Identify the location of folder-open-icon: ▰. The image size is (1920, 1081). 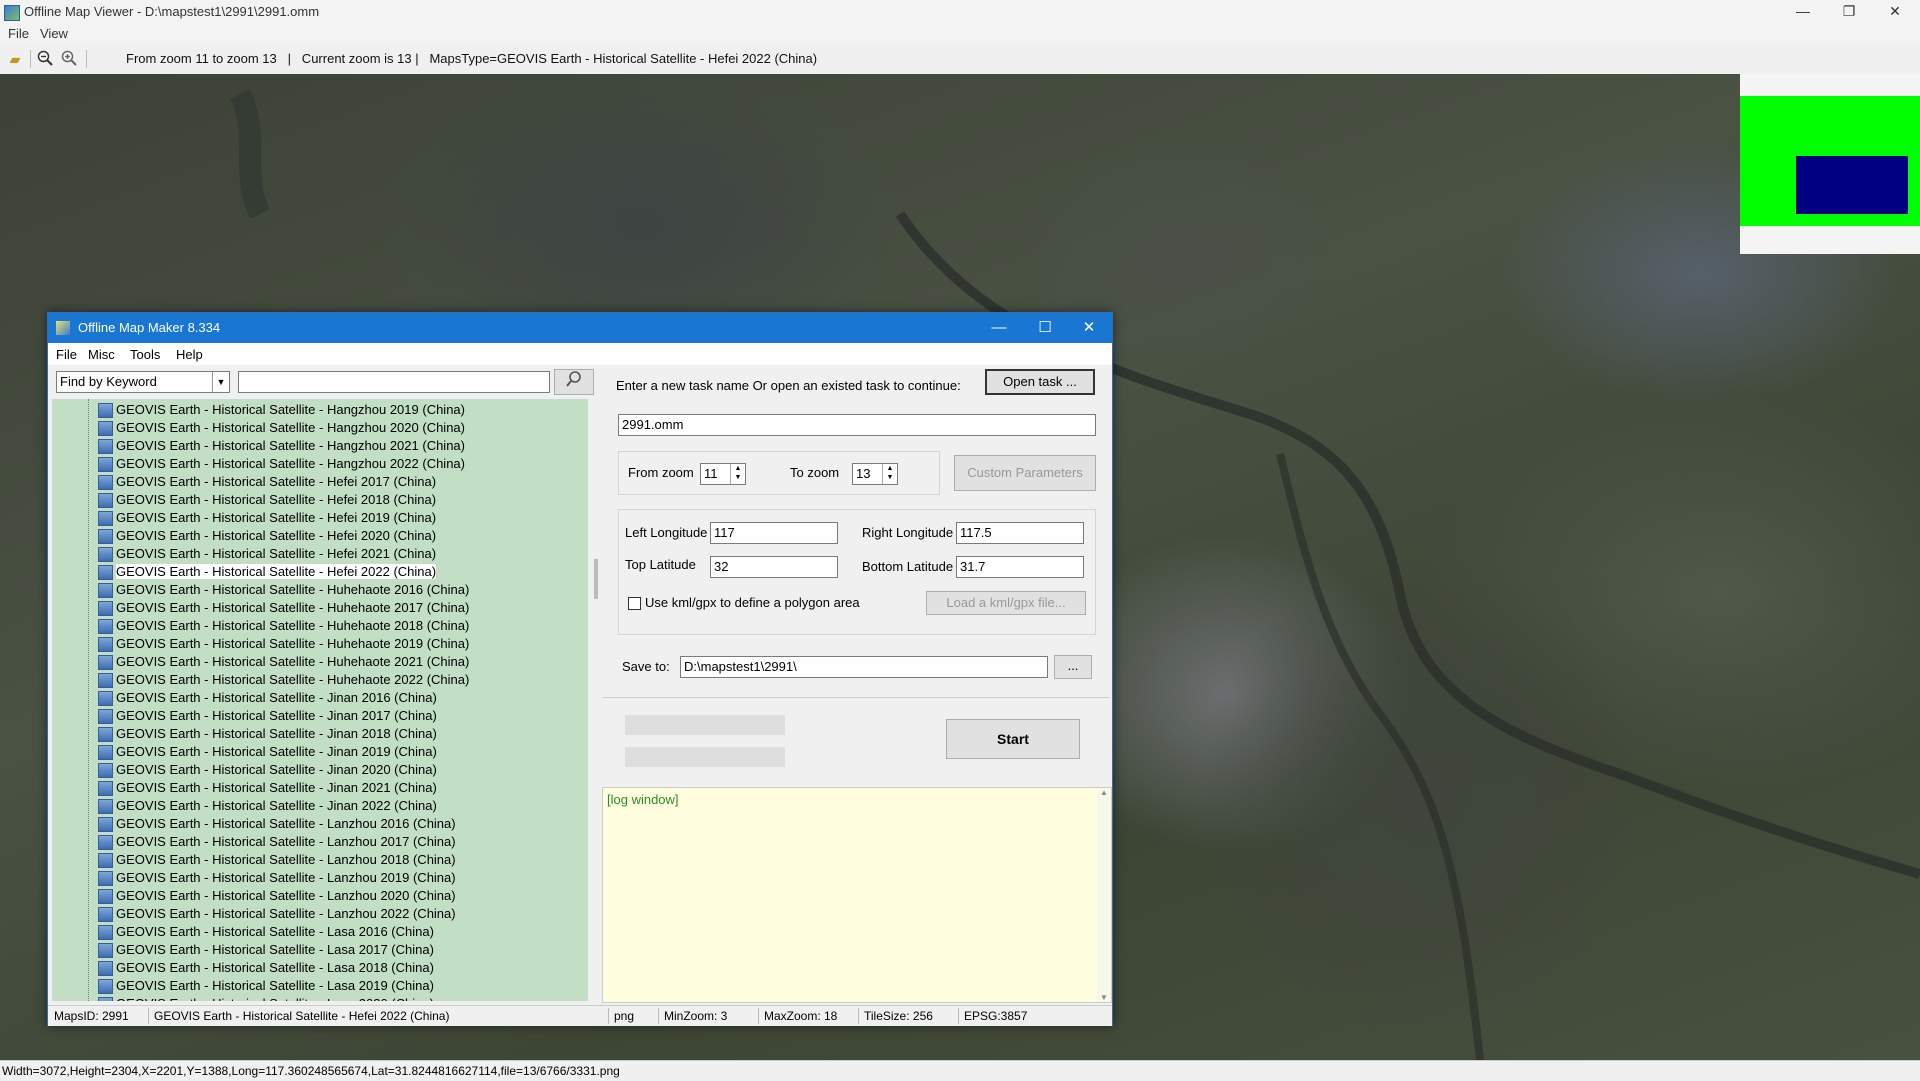
(15, 59).